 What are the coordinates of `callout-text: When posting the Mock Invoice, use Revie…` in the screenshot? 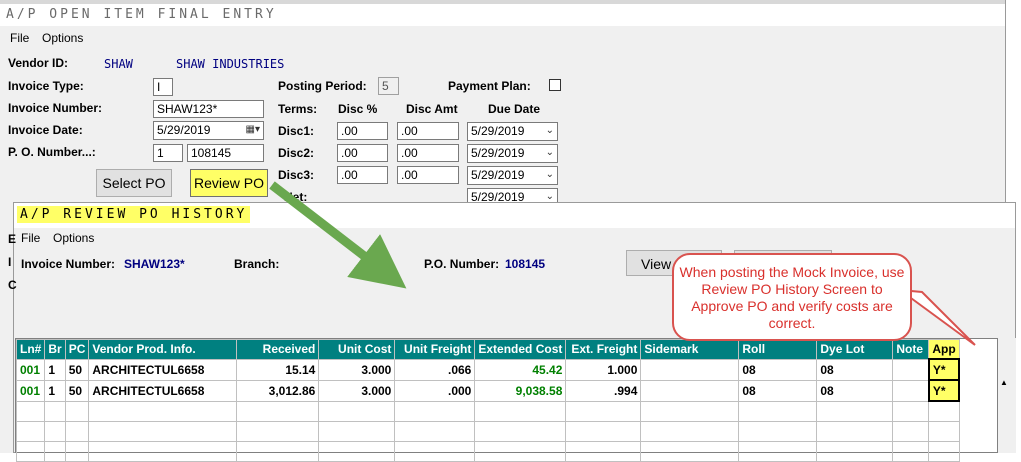 It's located at (792, 297).